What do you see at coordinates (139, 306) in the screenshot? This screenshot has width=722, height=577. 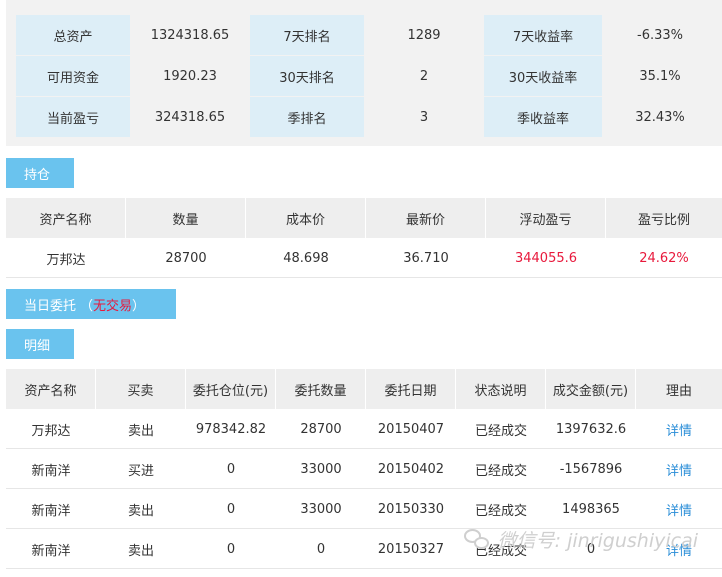 I see `today-orders-paren-close: ）` at bounding box center [139, 306].